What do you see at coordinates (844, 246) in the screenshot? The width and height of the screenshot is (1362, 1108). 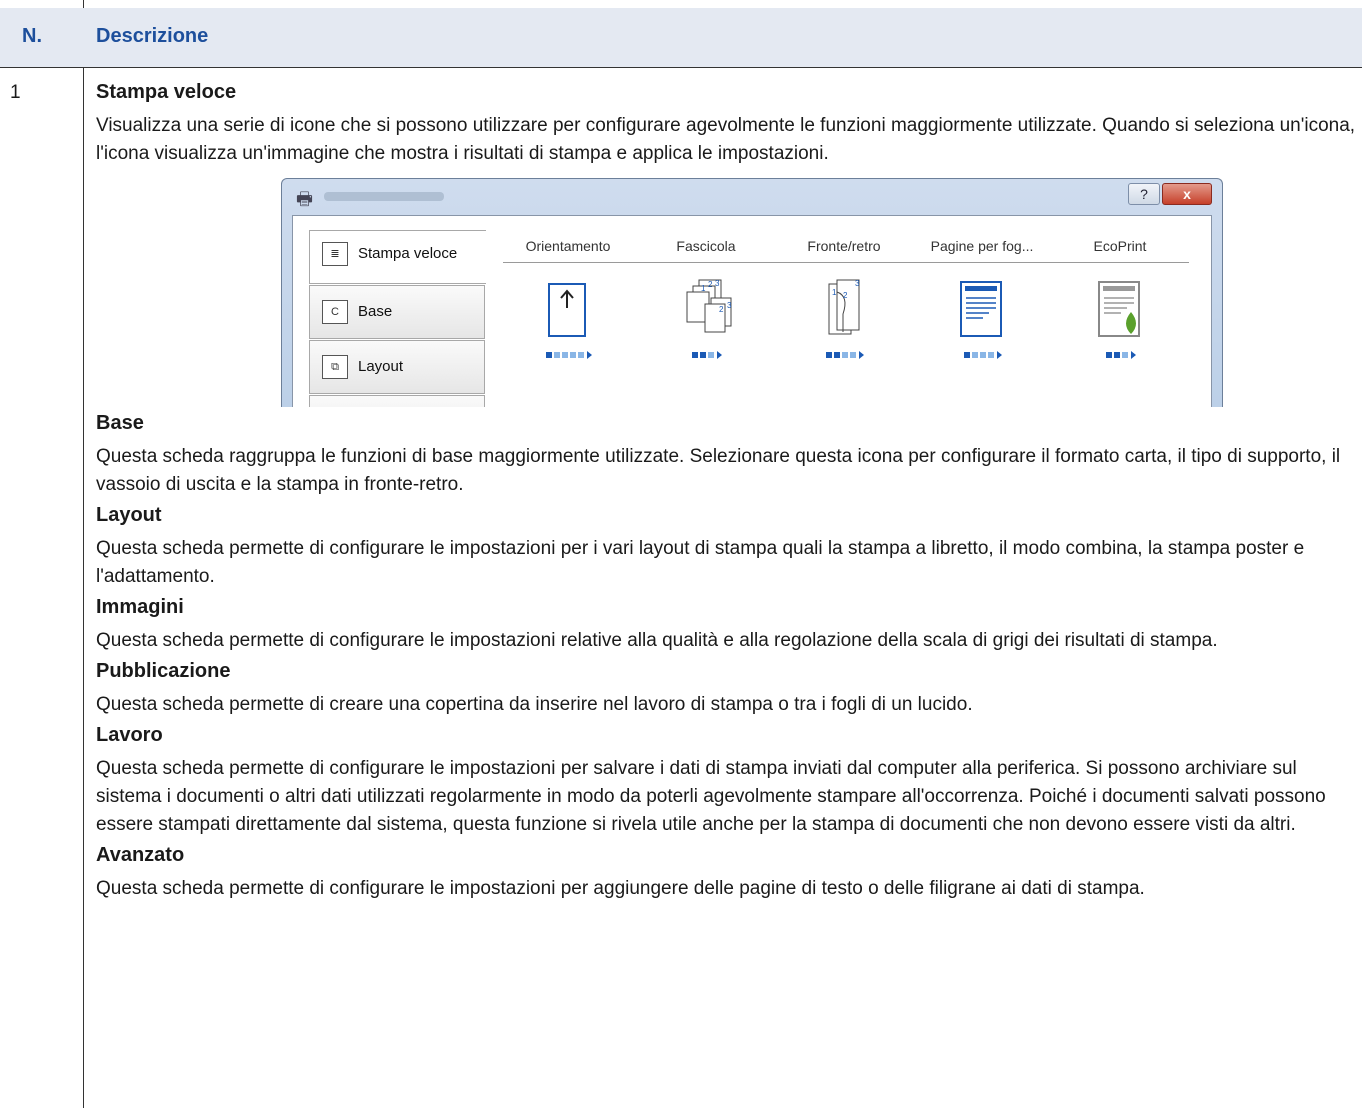 I see `option-label-fronte-retro: Fronte/retro` at bounding box center [844, 246].